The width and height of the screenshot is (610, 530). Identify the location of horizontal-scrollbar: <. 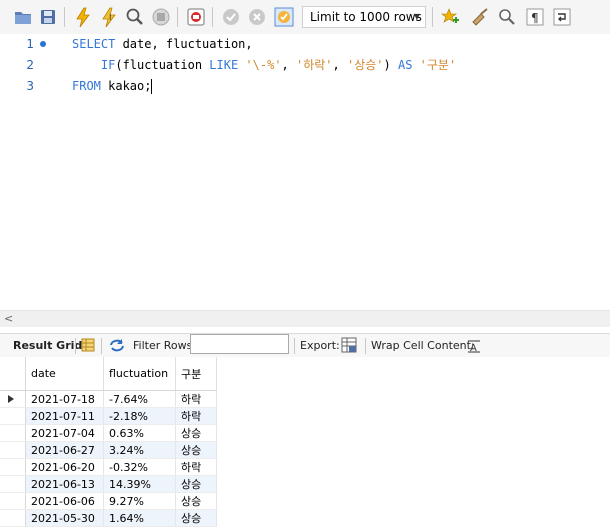
(305, 318).